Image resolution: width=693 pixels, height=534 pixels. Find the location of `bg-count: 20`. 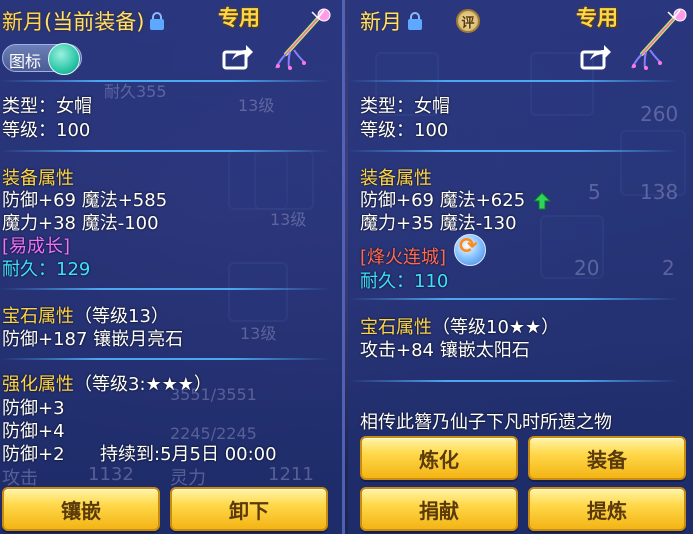

bg-count: 20 is located at coordinates (587, 268).